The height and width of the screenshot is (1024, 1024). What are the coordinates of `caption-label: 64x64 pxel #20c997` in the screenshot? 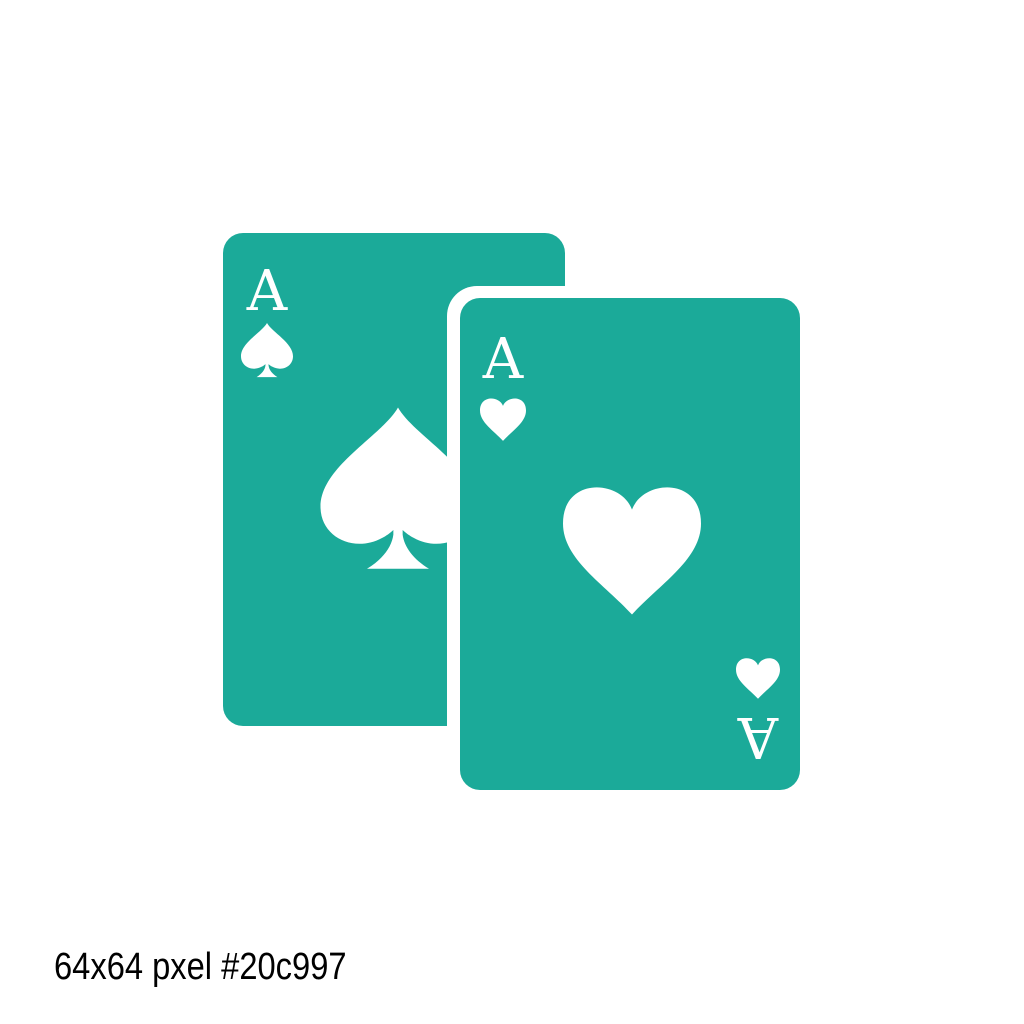 It's located at (200, 967).